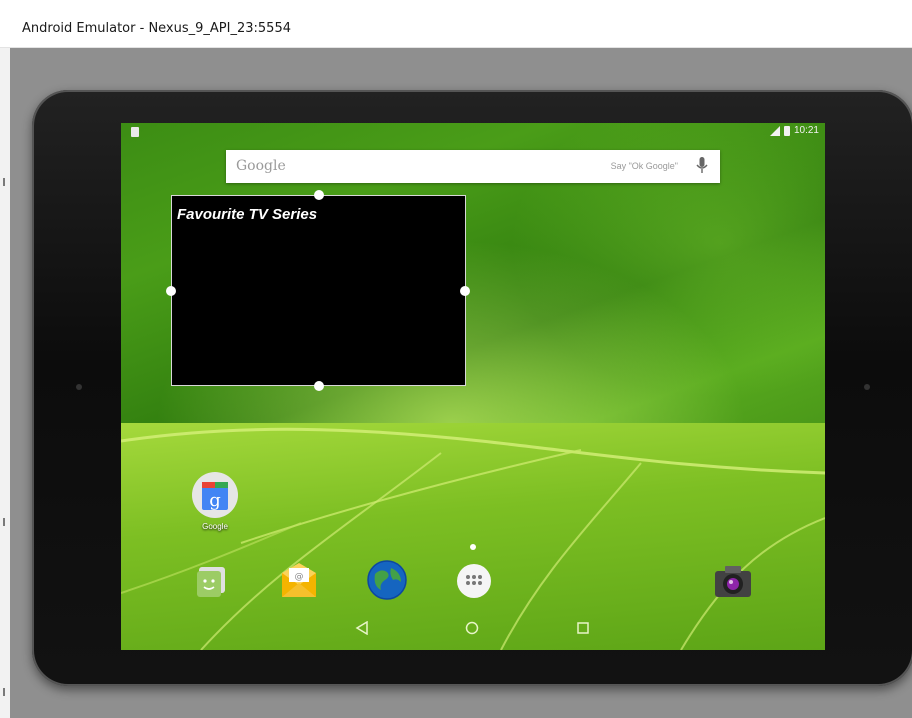 This screenshot has width=912, height=718. I want to click on battery-icon, so click(786, 130).